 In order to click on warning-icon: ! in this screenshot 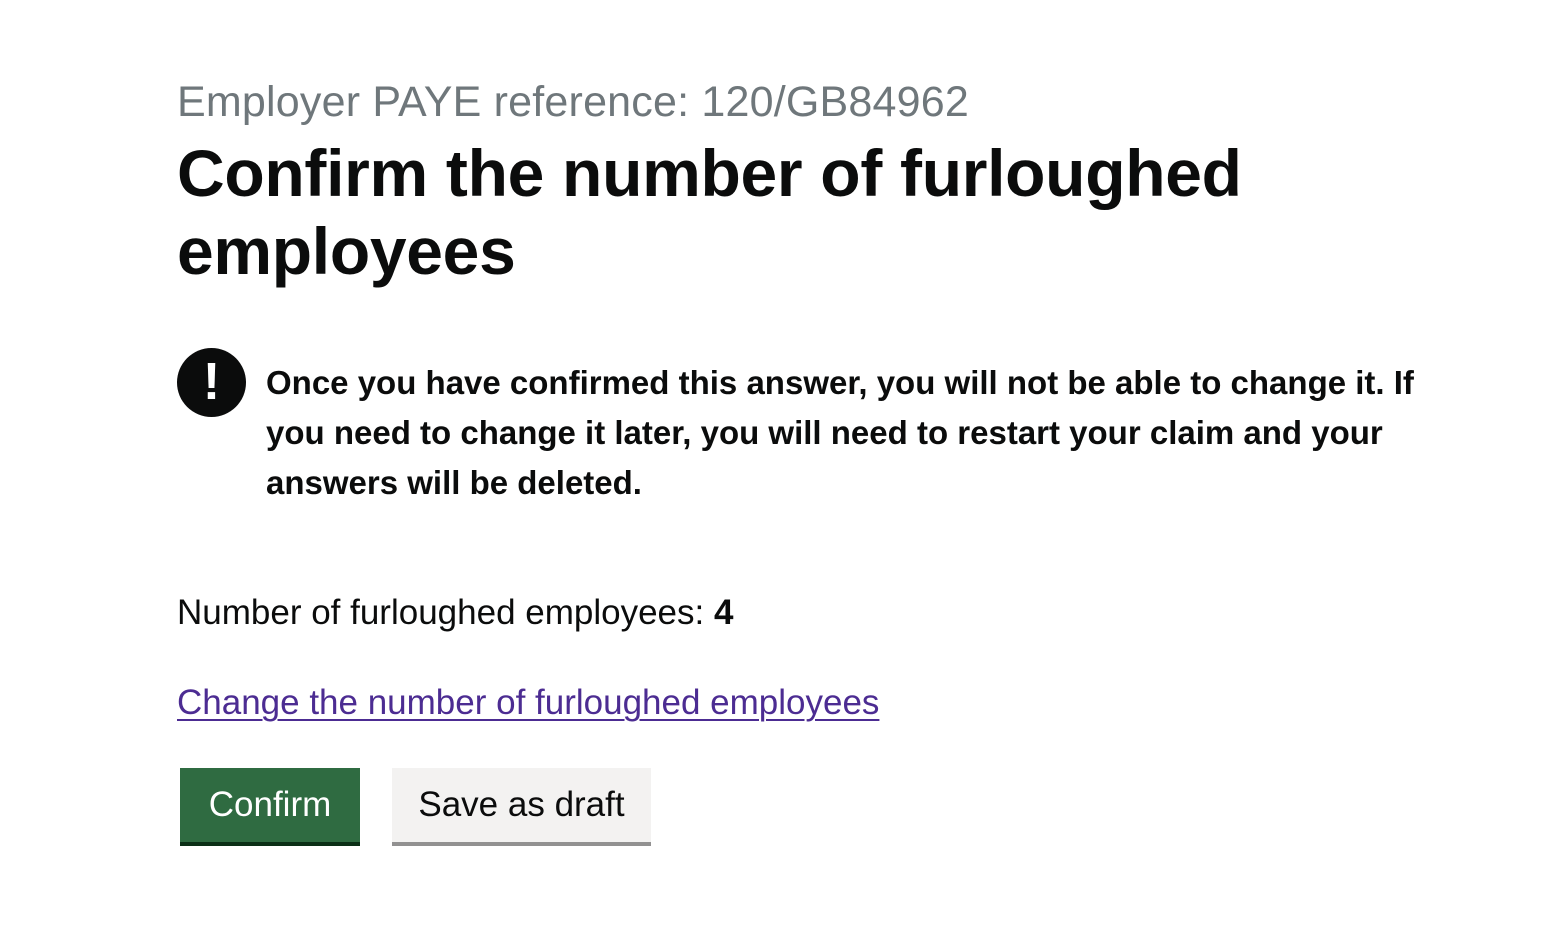, I will do `click(211, 382)`.